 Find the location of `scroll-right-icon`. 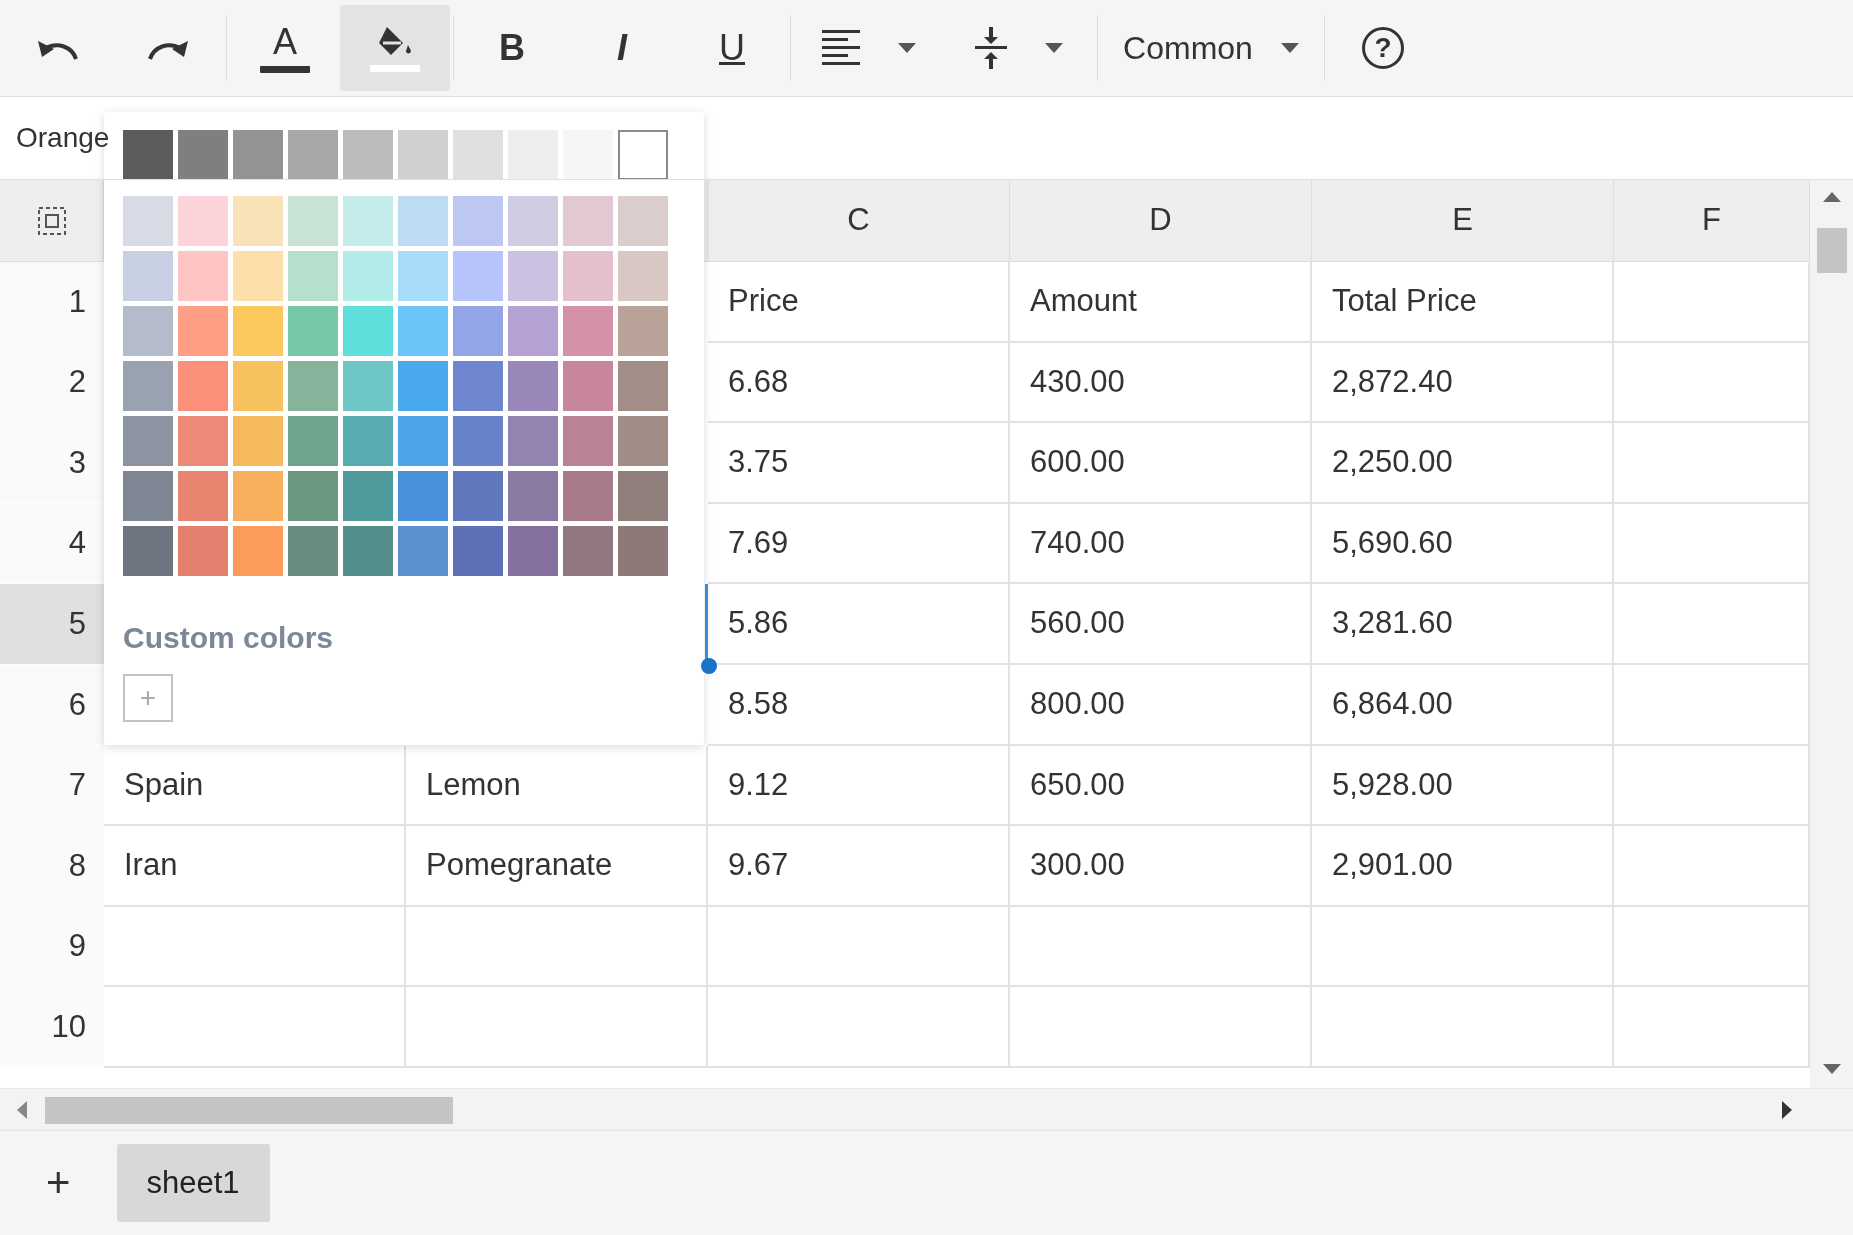

scroll-right-icon is located at coordinates (1787, 1110).